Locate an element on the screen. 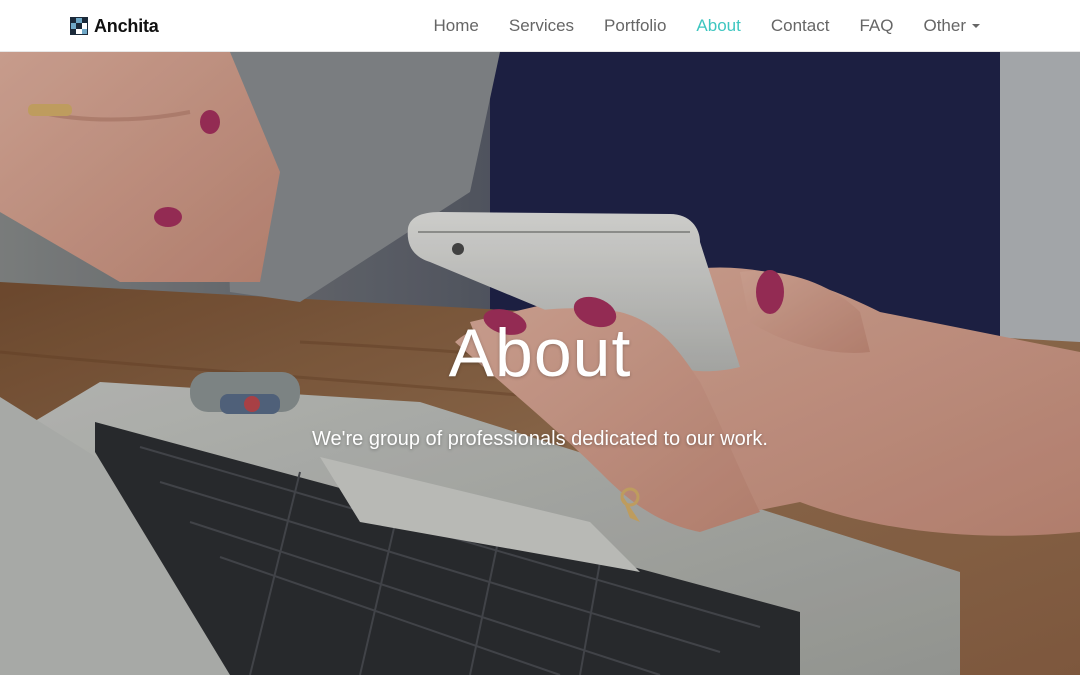 Image resolution: width=1080 pixels, height=675 pixels. nav-item-portfolio: Portfolio is located at coordinates (635, 26).